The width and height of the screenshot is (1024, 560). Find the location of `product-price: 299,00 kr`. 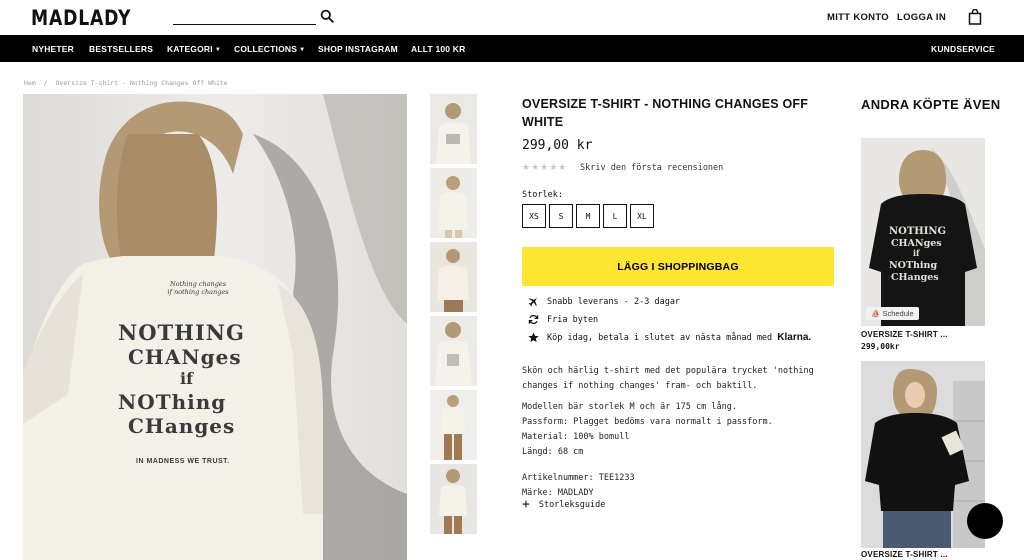

product-price: 299,00 kr is located at coordinates (557, 145).